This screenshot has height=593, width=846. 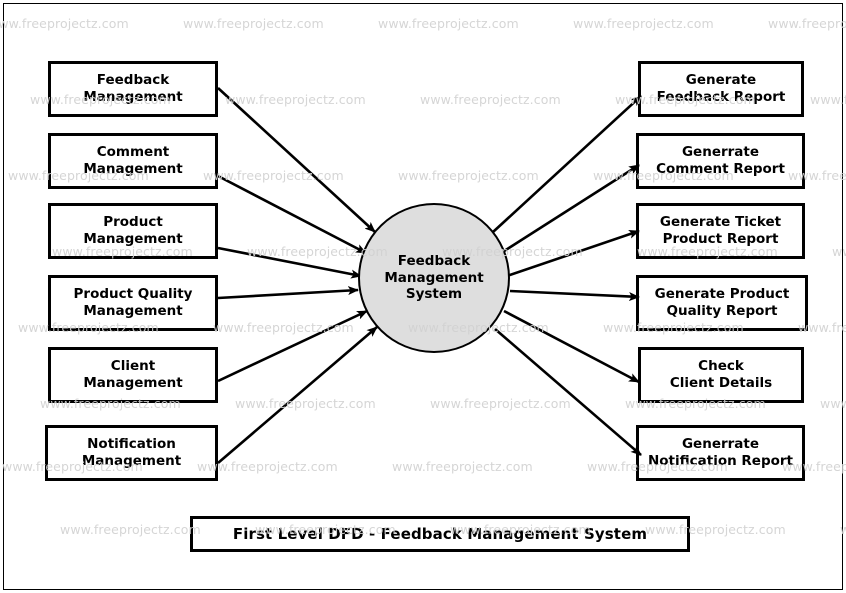 I want to click on entity-product-quality-management: Product Quality Management, so click(x=133, y=303).